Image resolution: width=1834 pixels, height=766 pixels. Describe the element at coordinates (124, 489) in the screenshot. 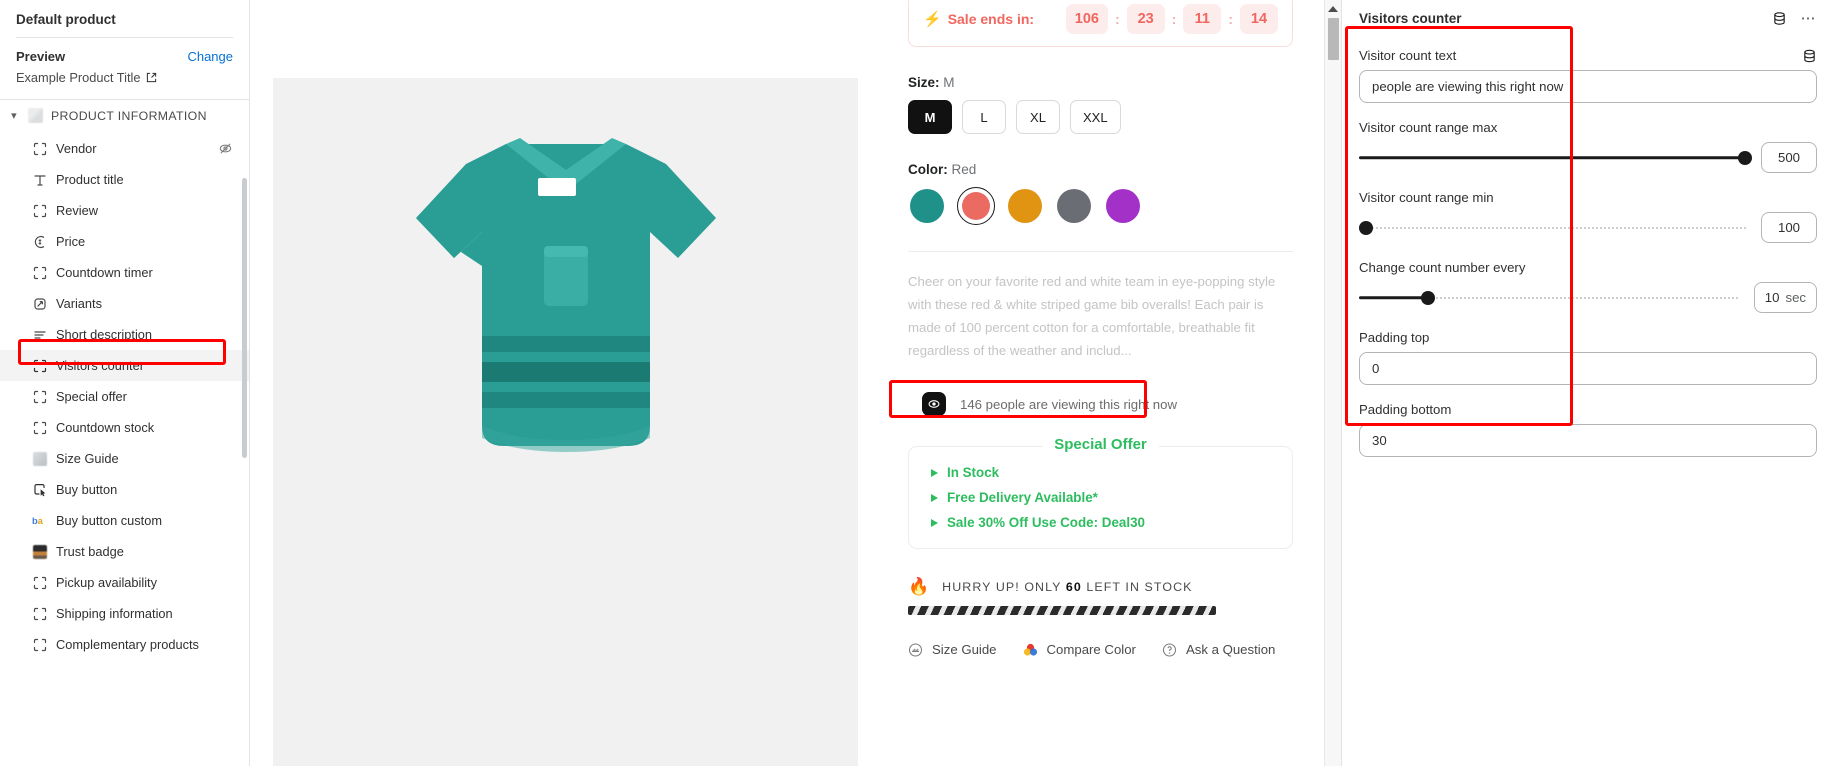

I see `sidebar-item-buy-button: Buy button` at that location.